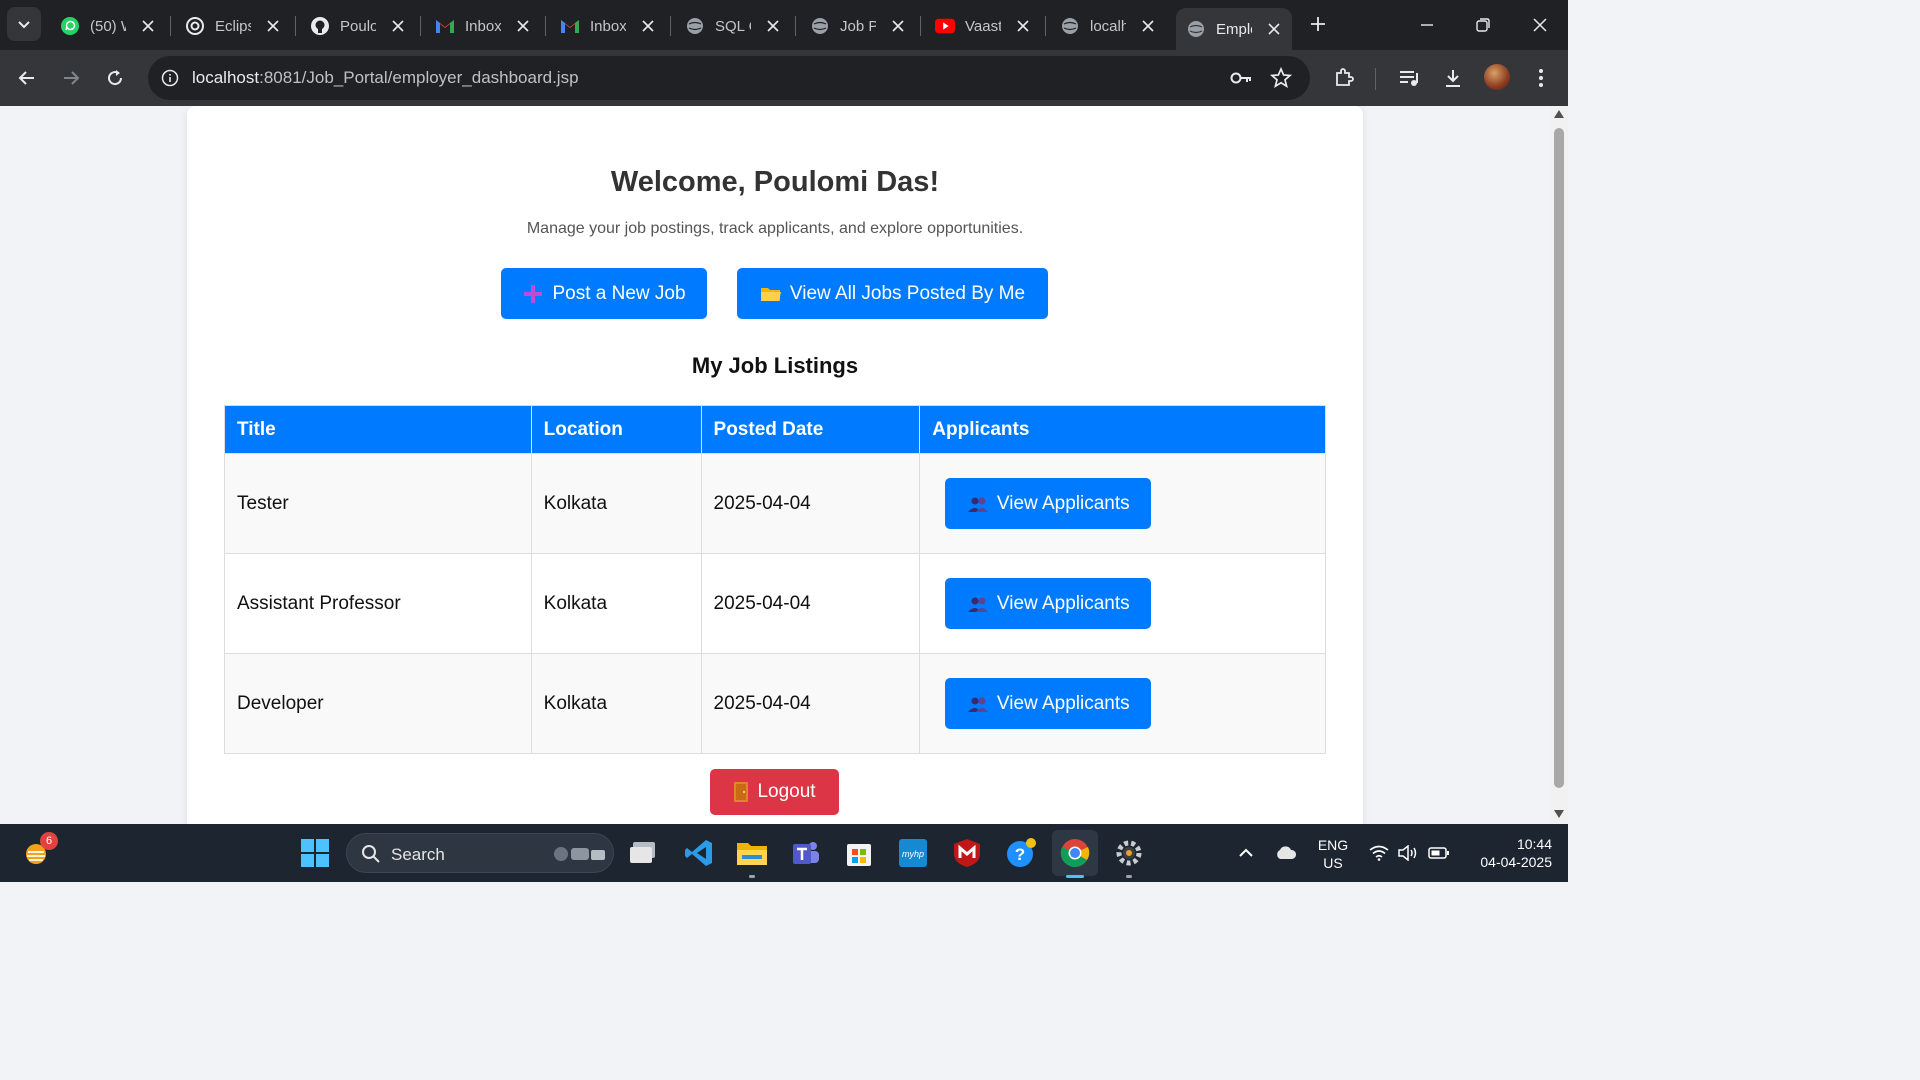 Image resolution: width=1920 pixels, height=1080 pixels. I want to click on reload-button, so click(115, 78).